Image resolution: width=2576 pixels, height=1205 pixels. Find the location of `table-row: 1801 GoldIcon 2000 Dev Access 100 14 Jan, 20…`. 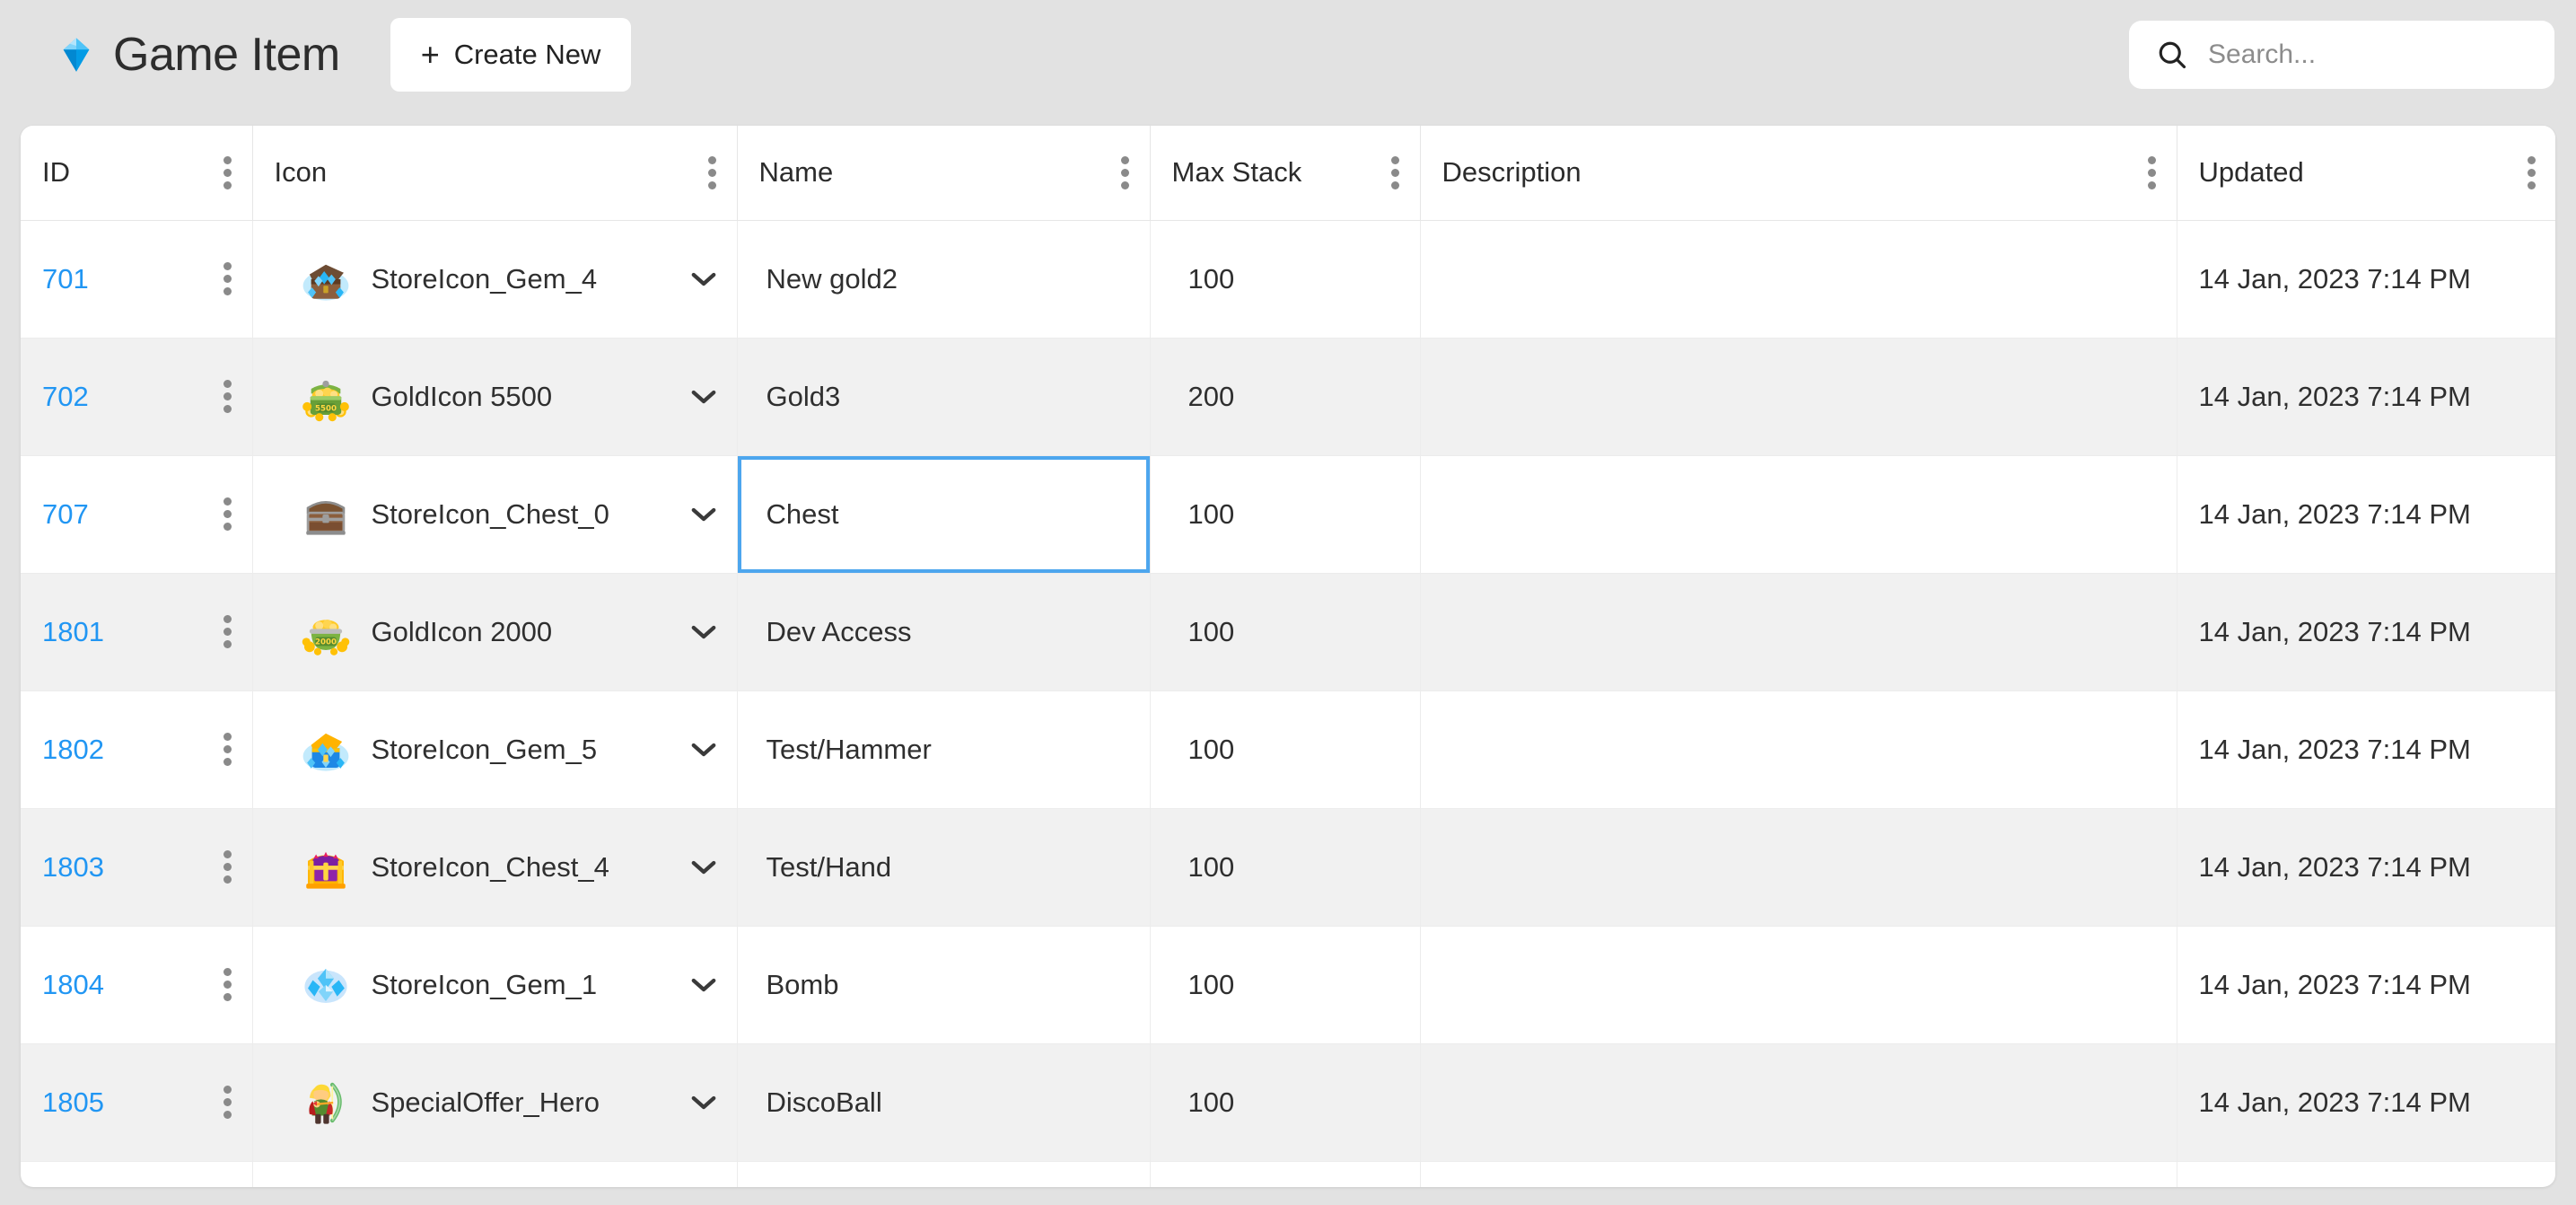

table-row: 1801 GoldIcon 2000 Dev Access 100 14 Jan, 20… is located at coordinates (1288, 632).